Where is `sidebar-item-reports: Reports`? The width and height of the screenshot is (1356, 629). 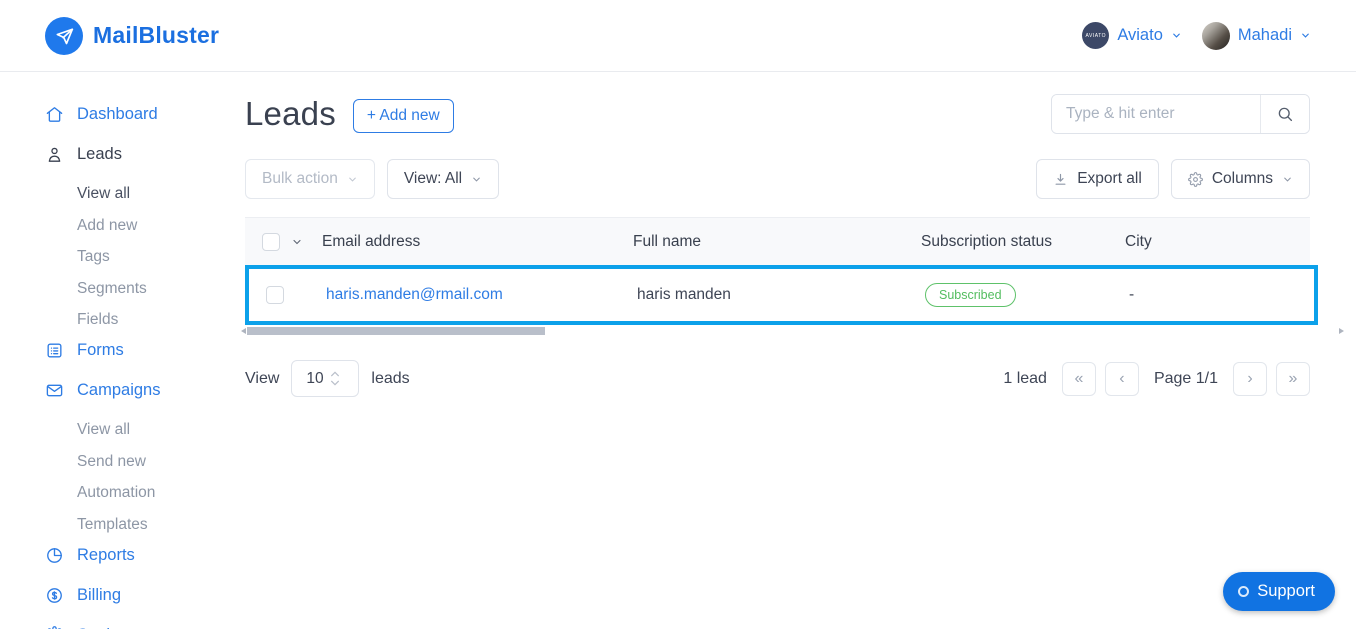 sidebar-item-reports: Reports is located at coordinates (145, 555).